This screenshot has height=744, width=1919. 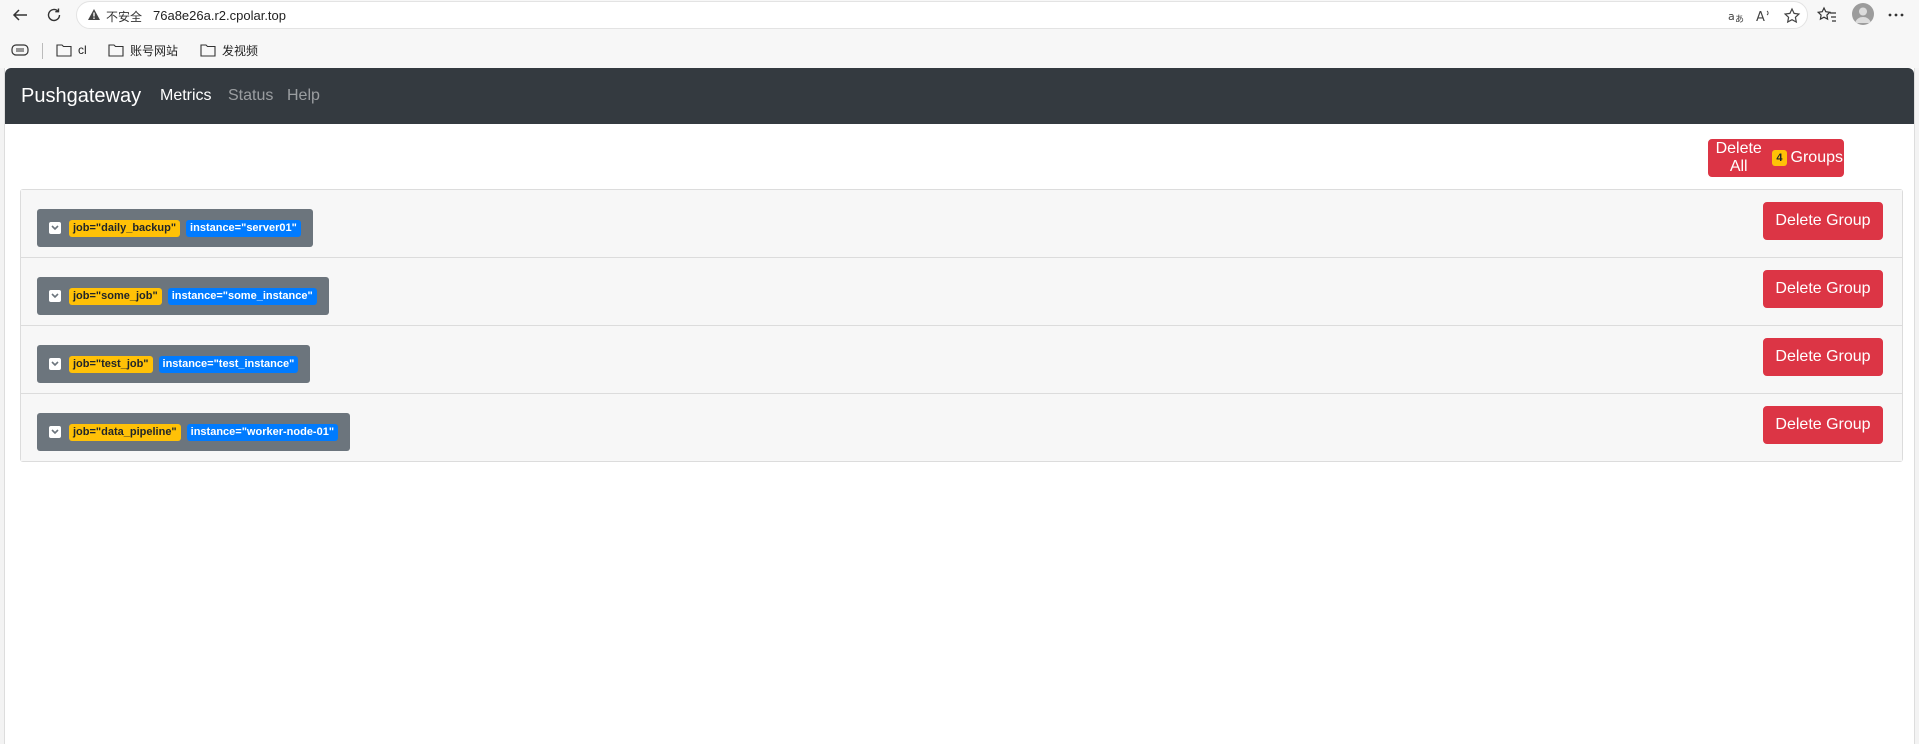 What do you see at coordinates (942, 15) in the screenshot?
I see `address-bar: 不安全 76a8e26a.r2.cpolar.top aあ A` at bounding box center [942, 15].